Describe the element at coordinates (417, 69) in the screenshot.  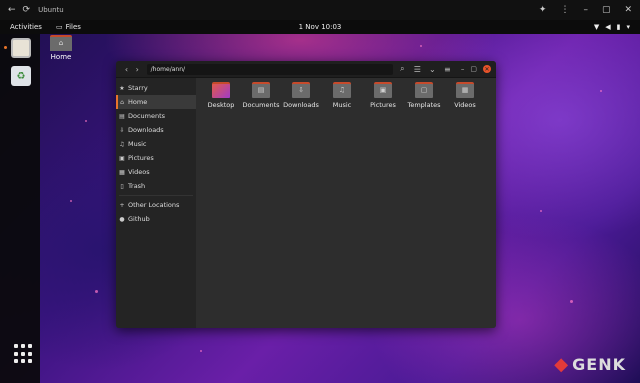
I see `view-list-icon: ☰` at that location.